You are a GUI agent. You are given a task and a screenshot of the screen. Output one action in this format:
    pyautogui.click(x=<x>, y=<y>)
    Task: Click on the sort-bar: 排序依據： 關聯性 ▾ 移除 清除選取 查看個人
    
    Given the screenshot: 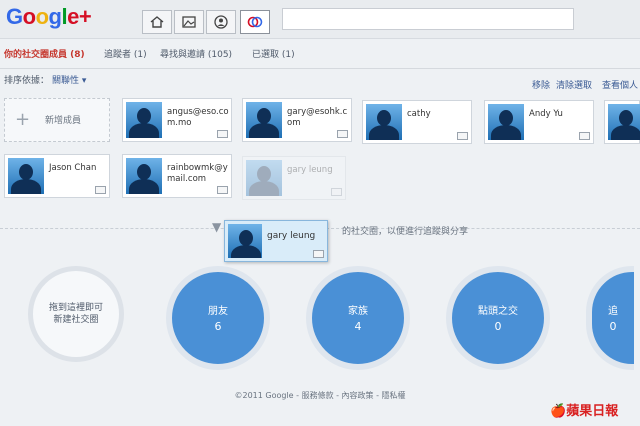 What is the action you would take?
    pyautogui.click(x=320, y=80)
    